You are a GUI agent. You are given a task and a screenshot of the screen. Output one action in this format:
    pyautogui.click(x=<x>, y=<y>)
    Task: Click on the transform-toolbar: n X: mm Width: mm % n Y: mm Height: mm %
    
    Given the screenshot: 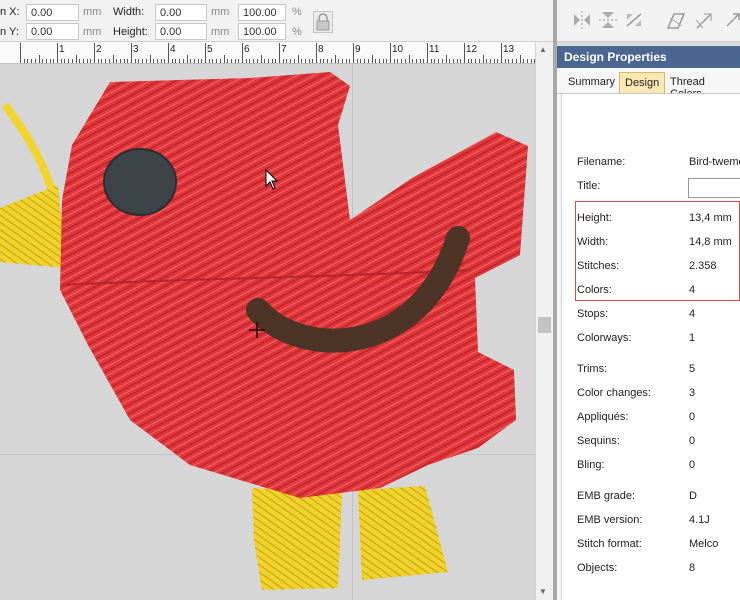 What is the action you would take?
    pyautogui.click(x=278, y=21)
    